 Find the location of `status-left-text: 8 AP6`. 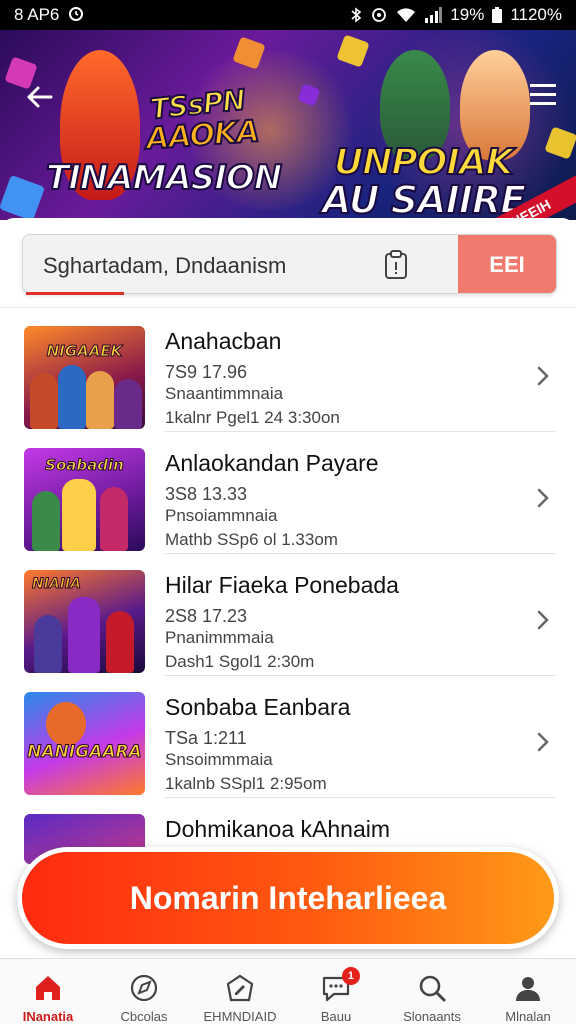

status-left-text: 8 AP6 is located at coordinates (37, 14).